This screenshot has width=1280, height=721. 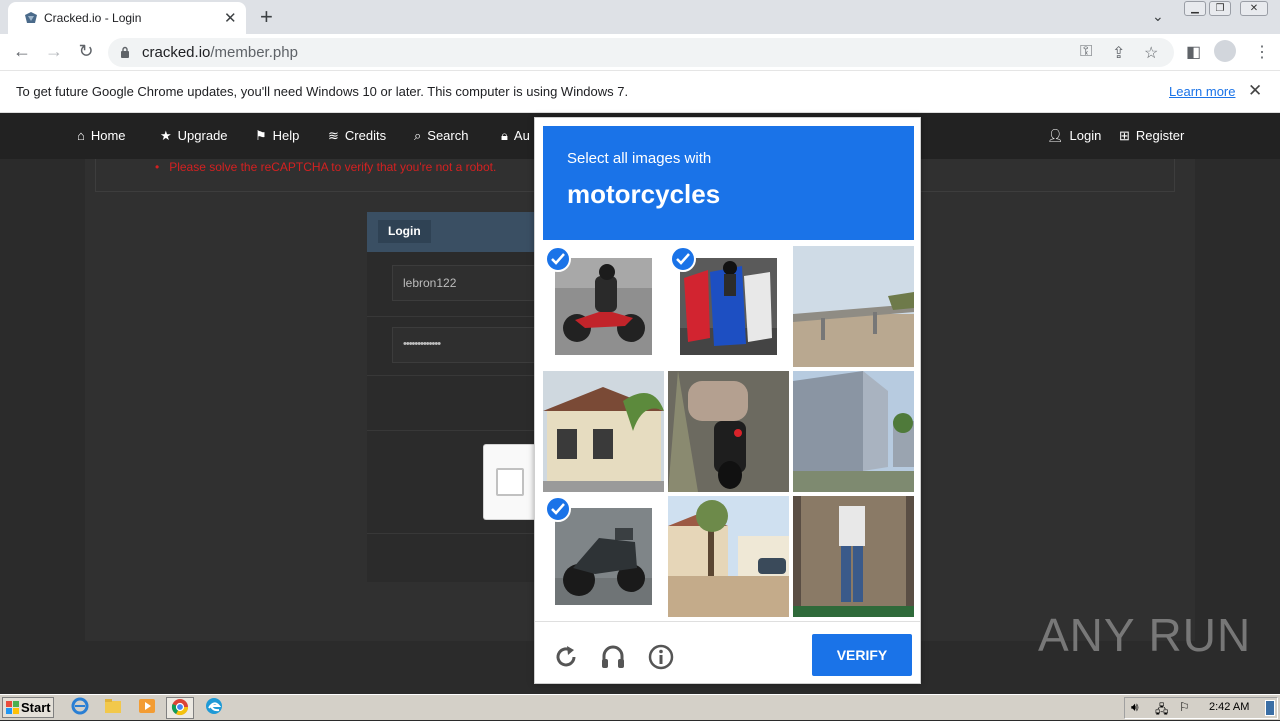 I want to click on start-label: Start, so click(x=36, y=707).